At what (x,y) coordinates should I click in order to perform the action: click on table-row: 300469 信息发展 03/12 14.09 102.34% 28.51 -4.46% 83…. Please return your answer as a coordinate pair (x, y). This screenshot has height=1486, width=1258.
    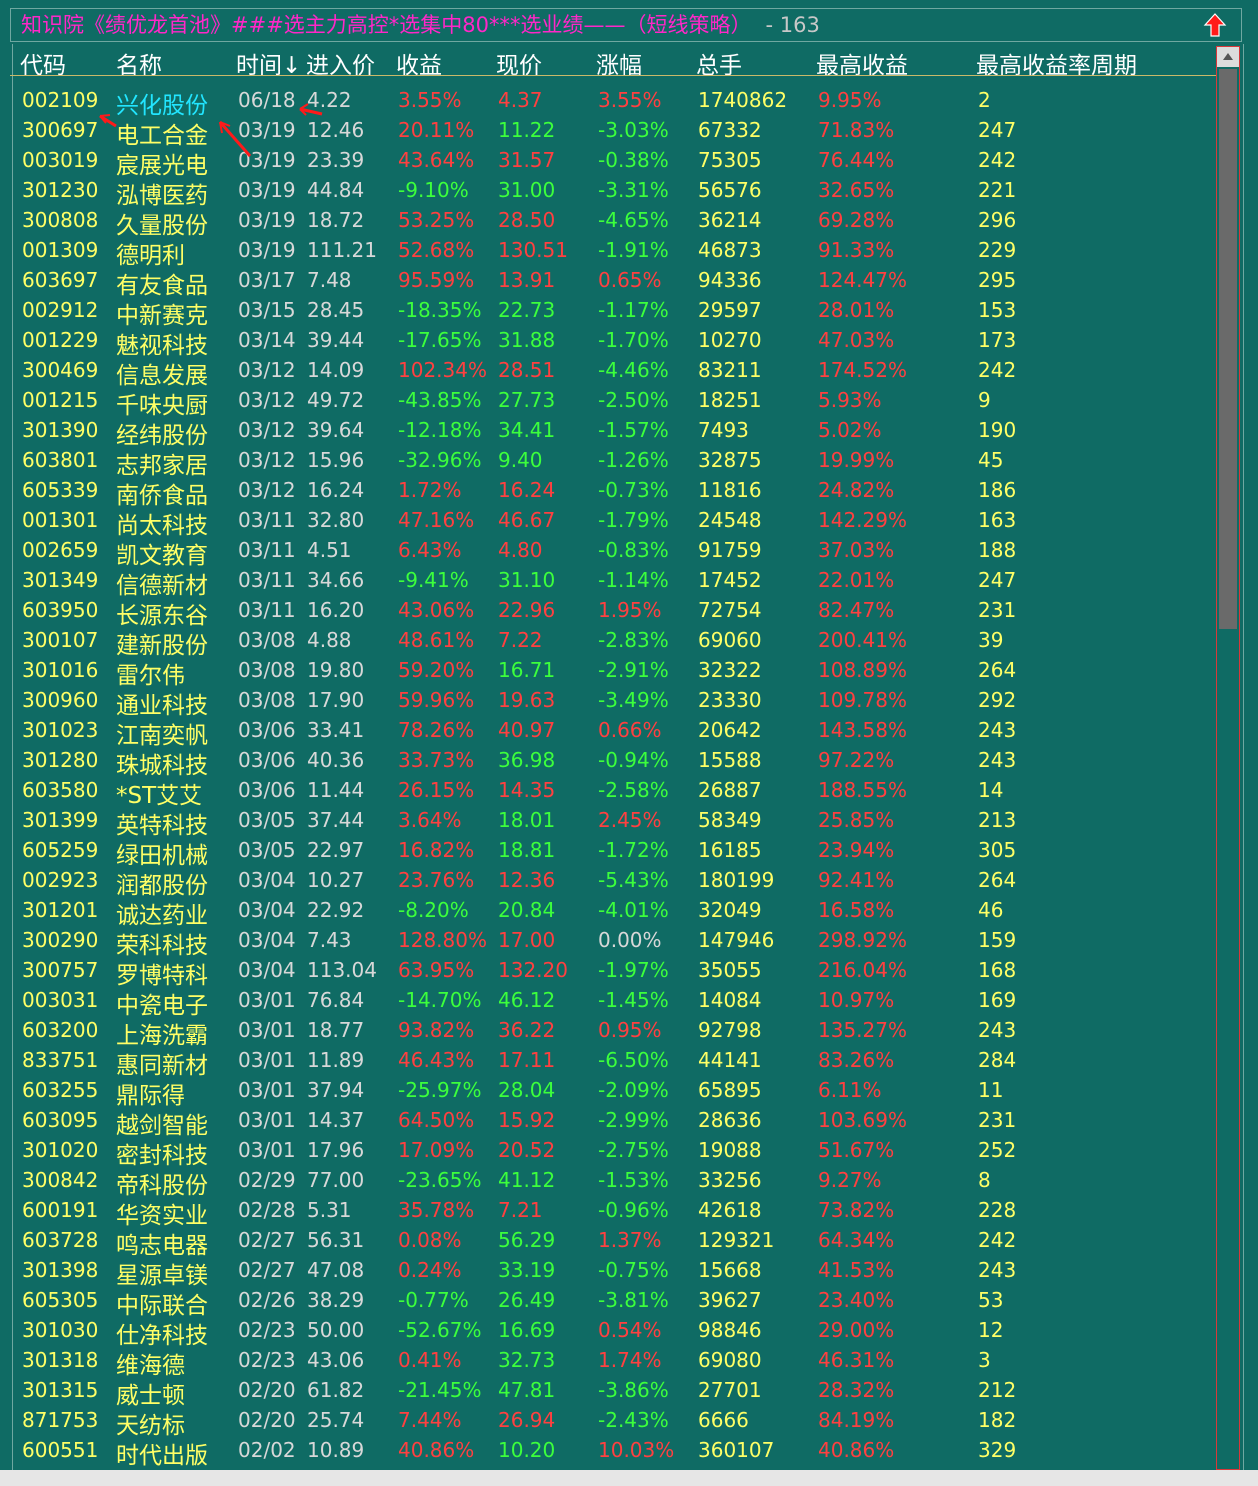
    Looking at the image, I should click on (608, 372).